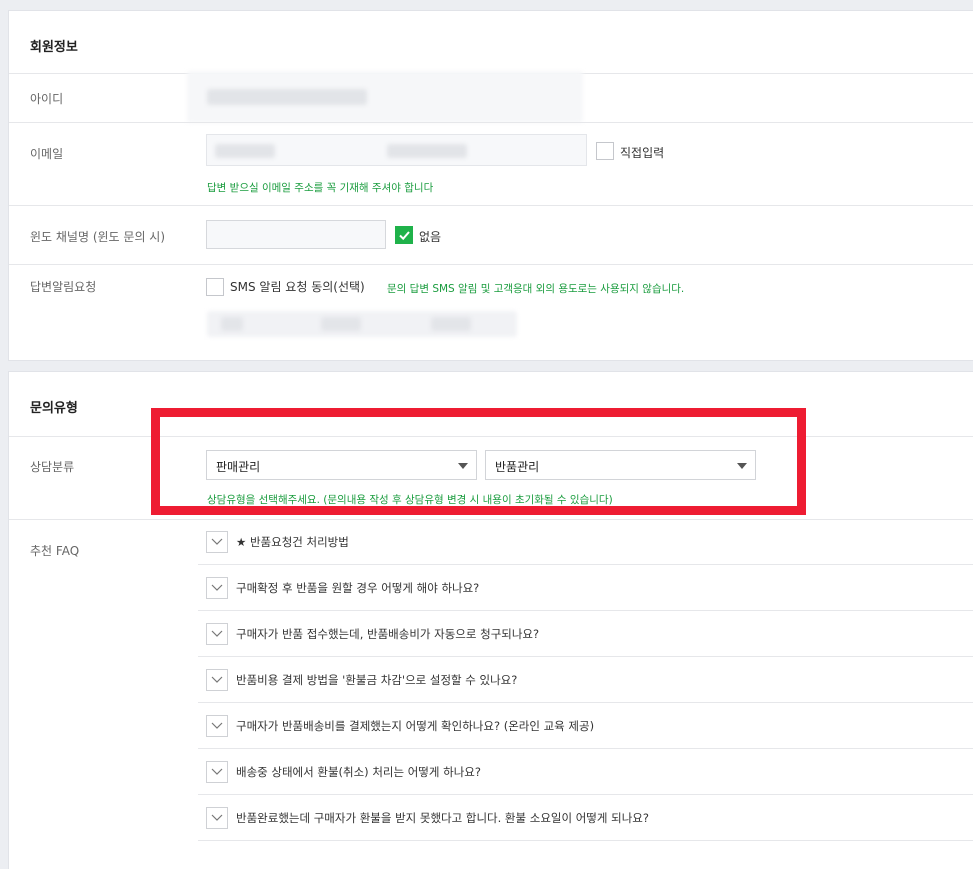 The width and height of the screenshot is (973, 869). I want to click on check-icon, so click(404, 236).